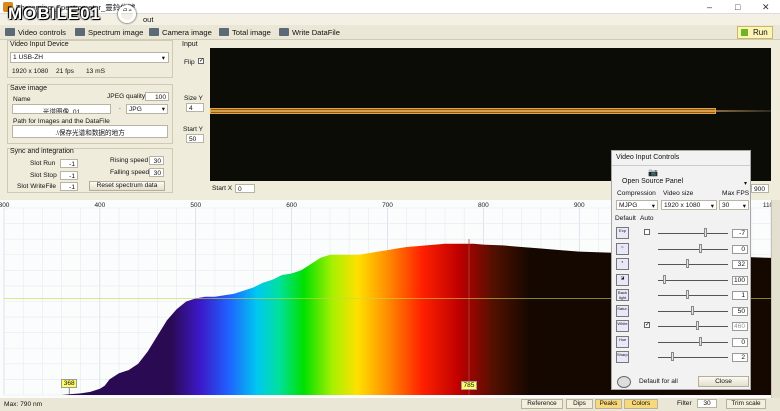 The image size is (780, 411). What do you see at coordinates (195, 205) in the screenshot?
I see `x-tick-label: 500` at bounding box center [195, 205].